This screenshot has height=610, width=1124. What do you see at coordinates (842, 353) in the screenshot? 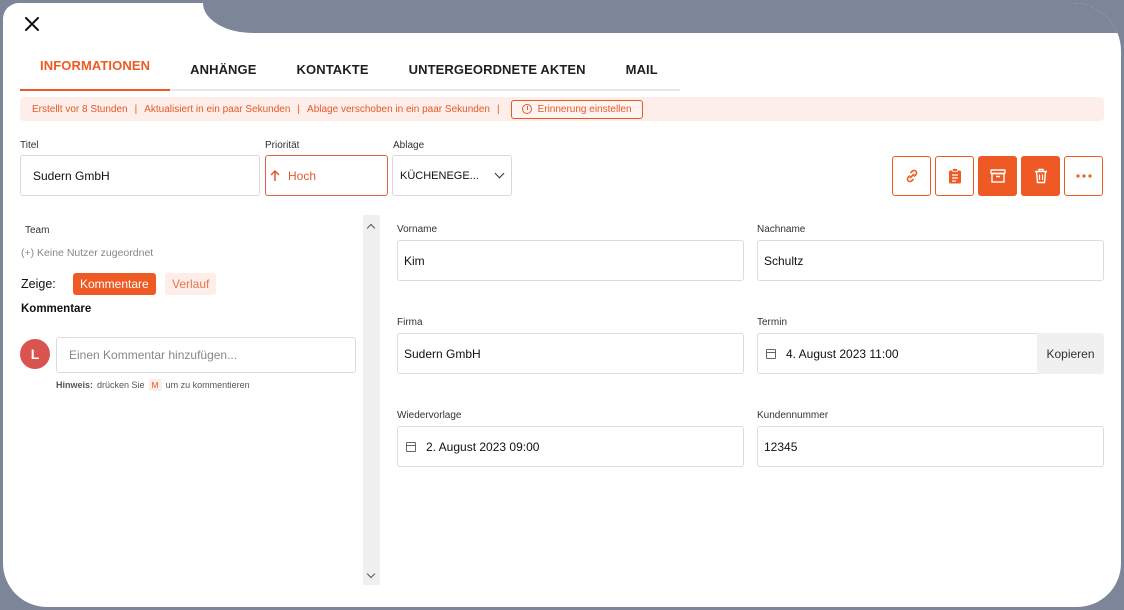
I see `termin-value: 4. August 2023 11:00` at bounding box center [842, 353].